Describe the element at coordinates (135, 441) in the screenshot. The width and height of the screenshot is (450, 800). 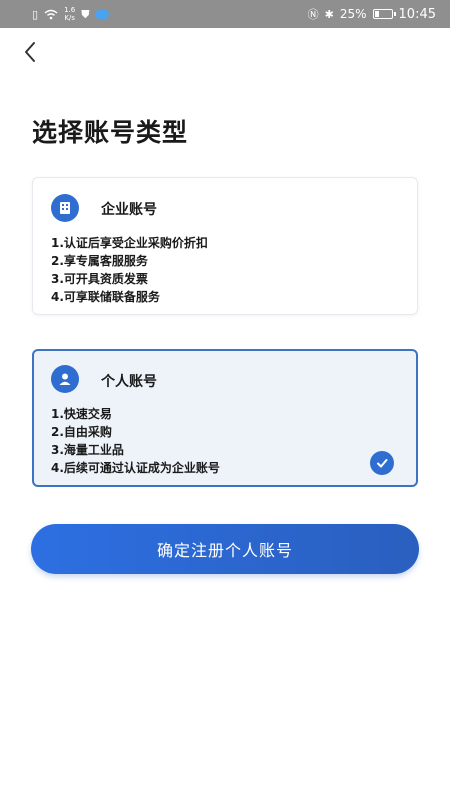
I see `personal-feature-list: 1.快速交易 2.自由采购 3.海量工业品 4.后续可通过认证成为企业账号` at that location.